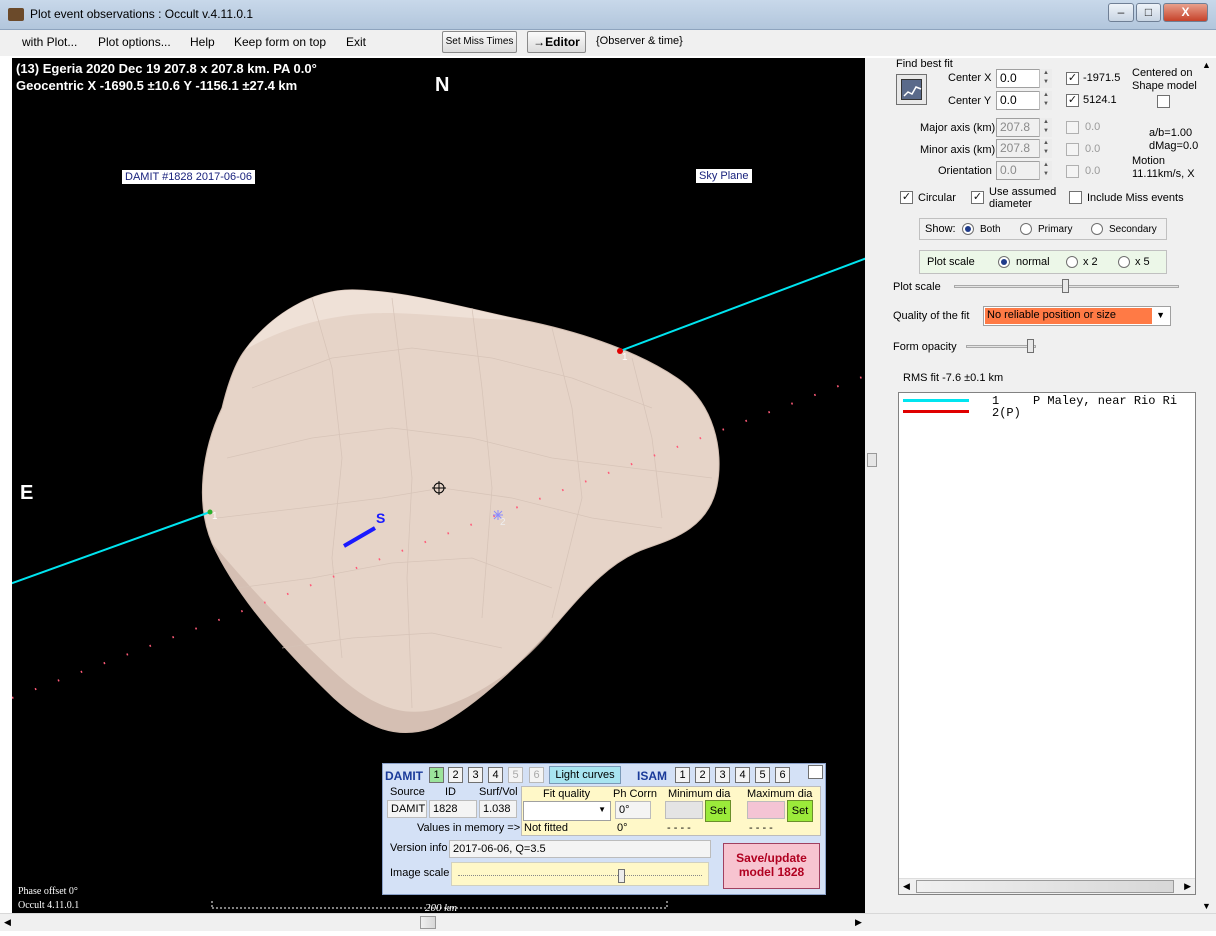  I want to click on list-hscroll-thumb, so click(1045, 886).